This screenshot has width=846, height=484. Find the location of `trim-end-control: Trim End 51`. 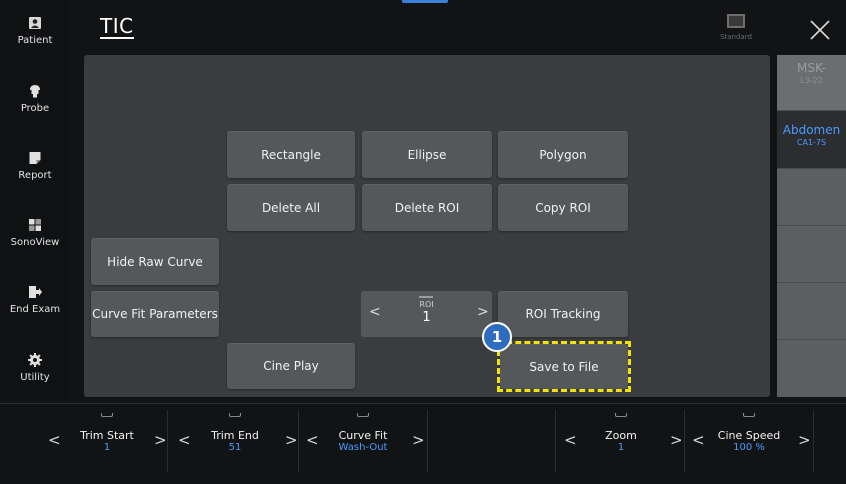

trim-end-control: Trim End 51 is located at coordinates (235, 441).